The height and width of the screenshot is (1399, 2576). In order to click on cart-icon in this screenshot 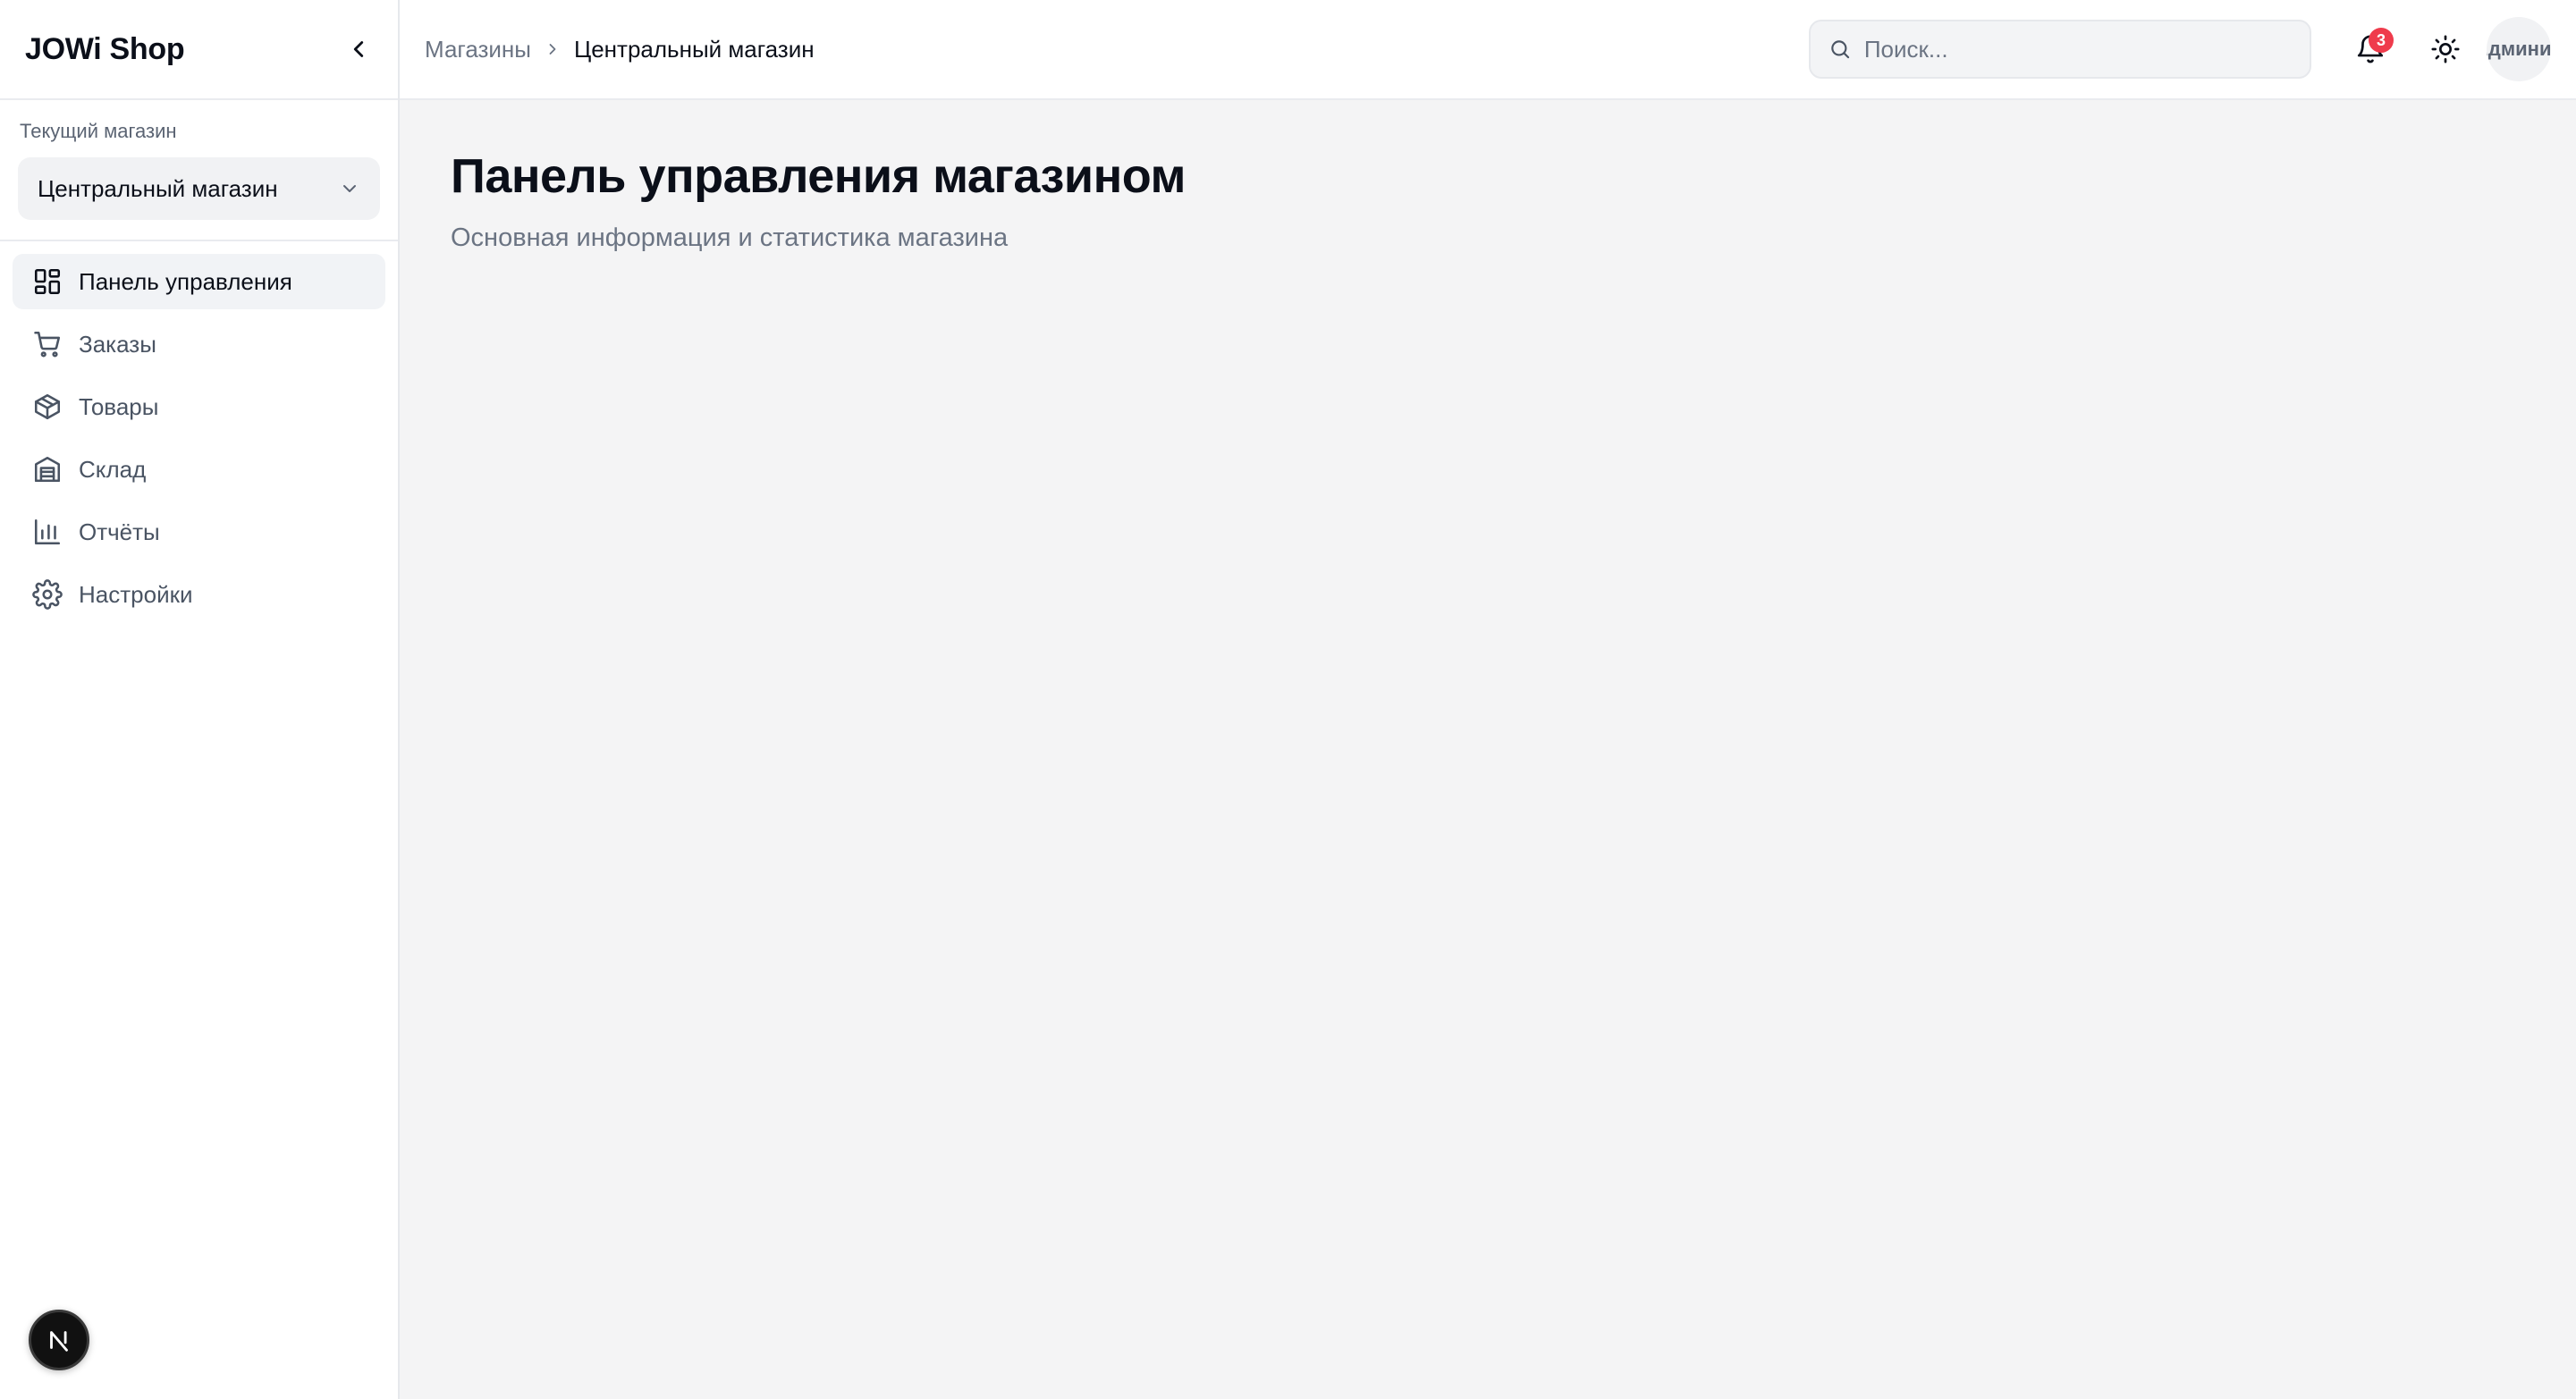, I will do `click(47, 344)`.